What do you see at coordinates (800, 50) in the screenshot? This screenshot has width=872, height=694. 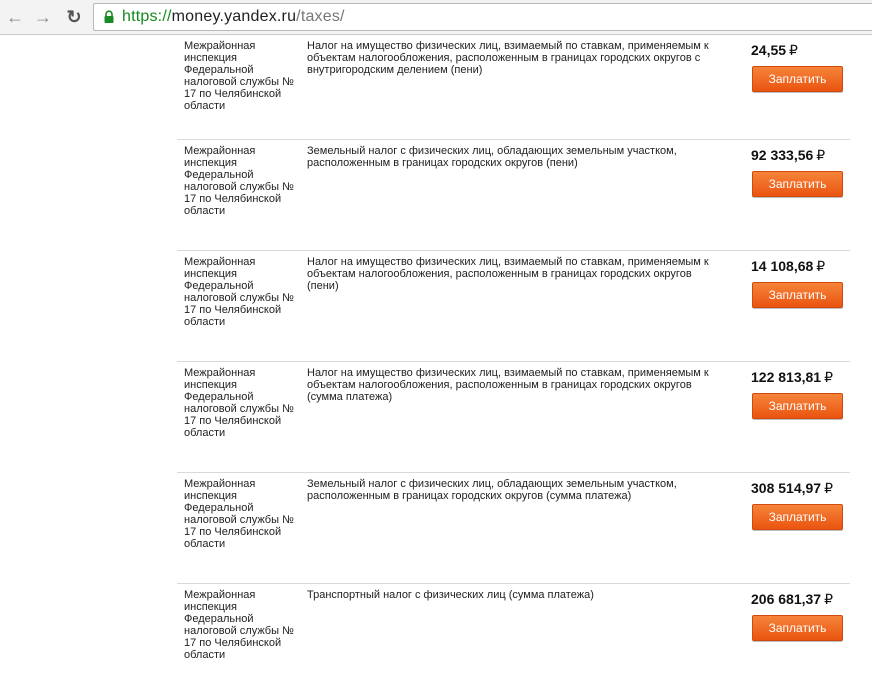 I see `tax-amount: 24,55 ₽` at bounding box center [800, 50].